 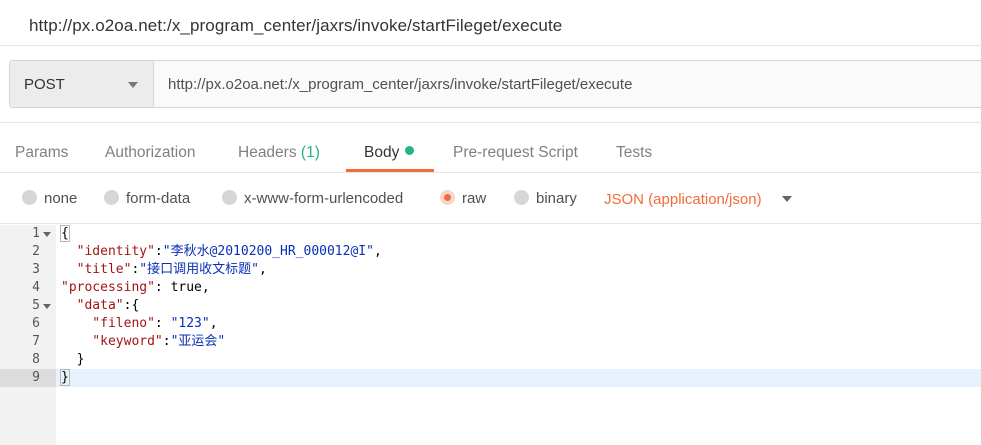 I want to click on json-value: {, so click(x=135, y=305).